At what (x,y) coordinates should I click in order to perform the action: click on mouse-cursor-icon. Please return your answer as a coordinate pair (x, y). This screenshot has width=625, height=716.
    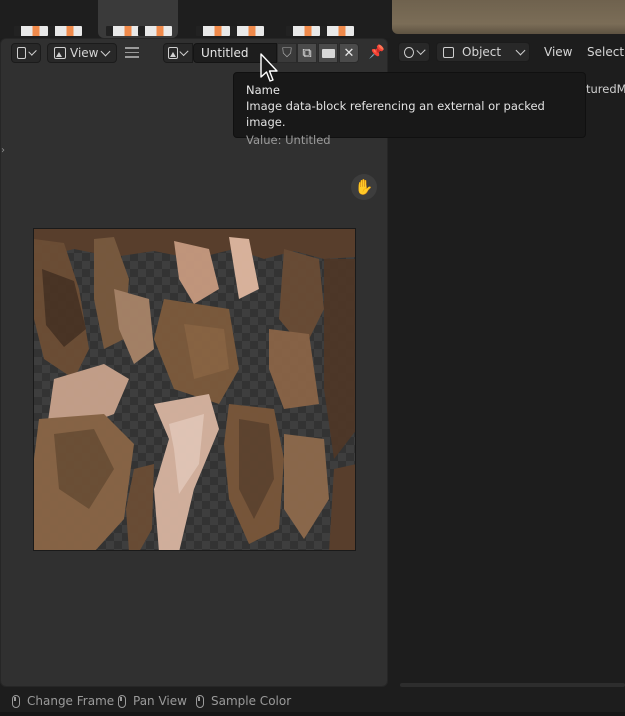
    Looking at the image, I should click on (269, 67).